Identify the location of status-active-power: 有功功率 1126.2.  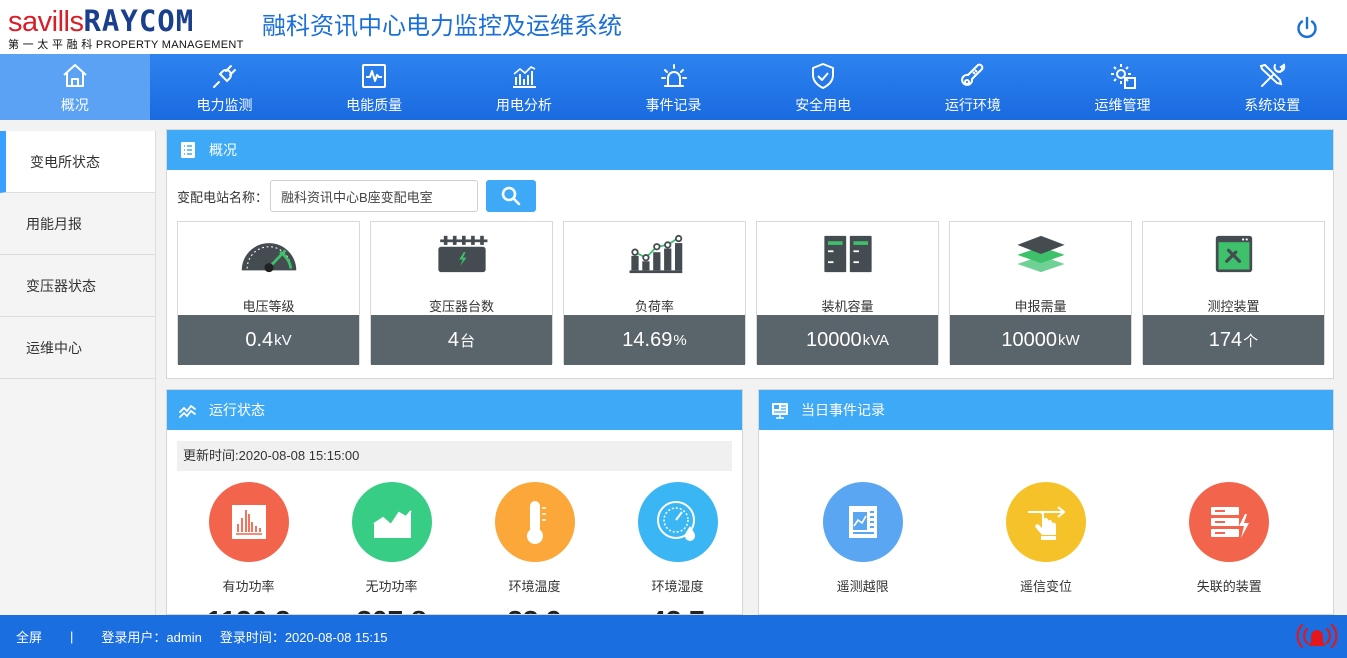
(248, 548).